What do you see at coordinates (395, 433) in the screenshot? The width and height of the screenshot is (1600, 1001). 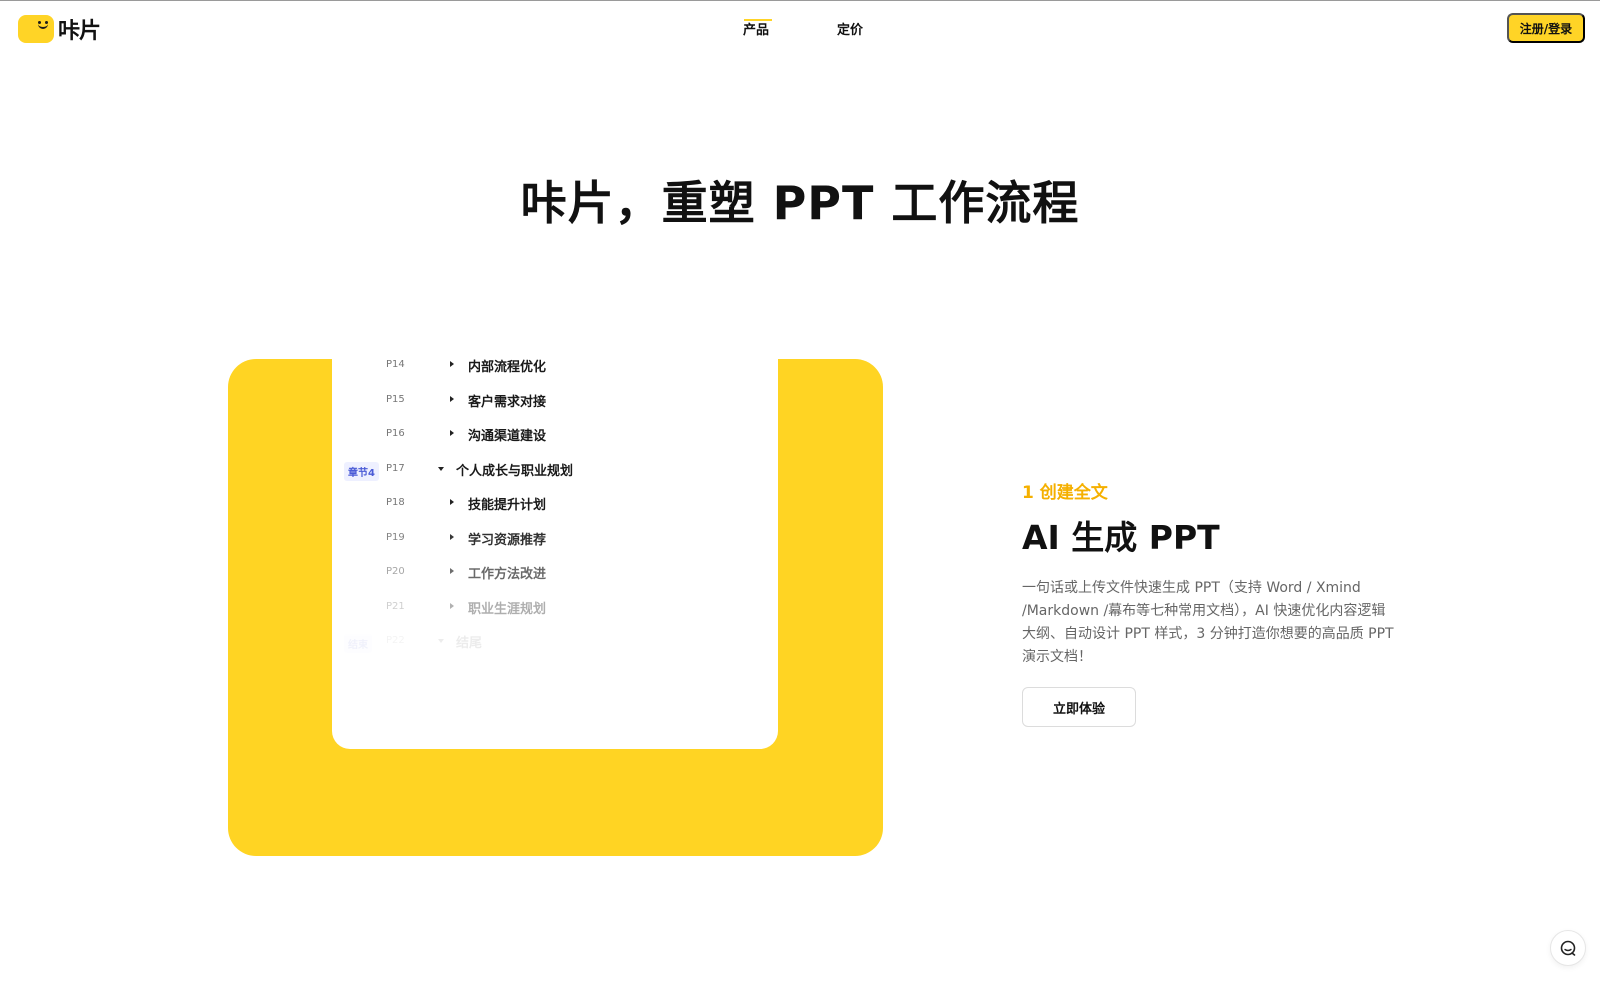 I see `page-number: P16` at bounding box center [395, 433].